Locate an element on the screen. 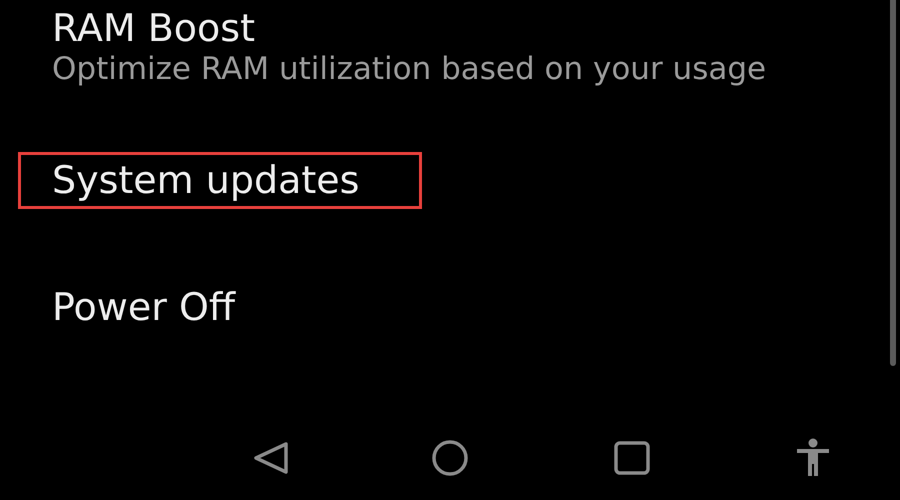 The height and width of the screenshot is (500, 900). home-icon is located at coordinates (450, 458).